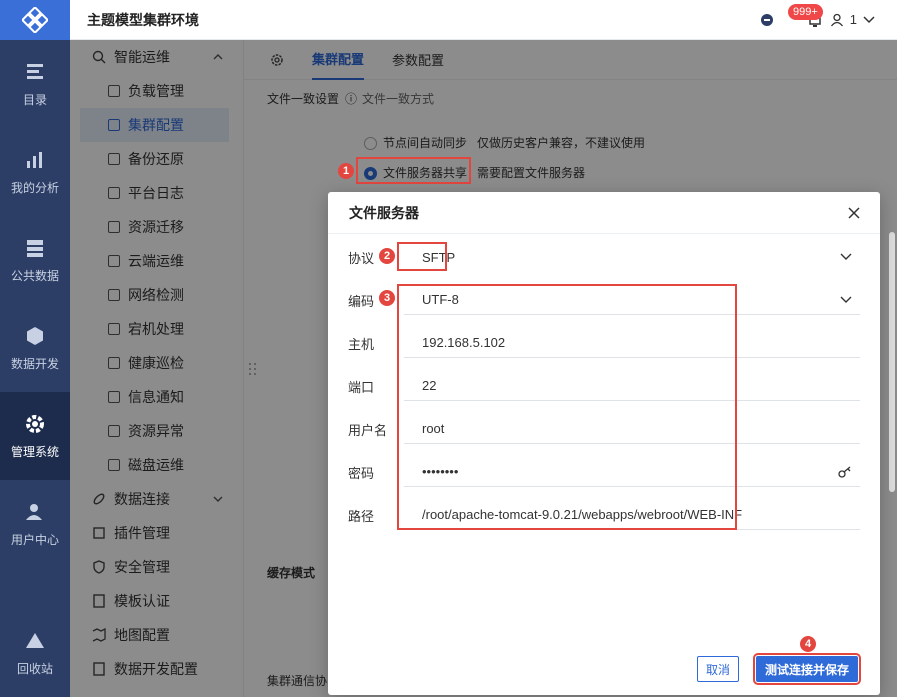  Describe the element at coordinates (143, 19) in the screenshot. I see `page-title: 主题模型集群环境` at that location.